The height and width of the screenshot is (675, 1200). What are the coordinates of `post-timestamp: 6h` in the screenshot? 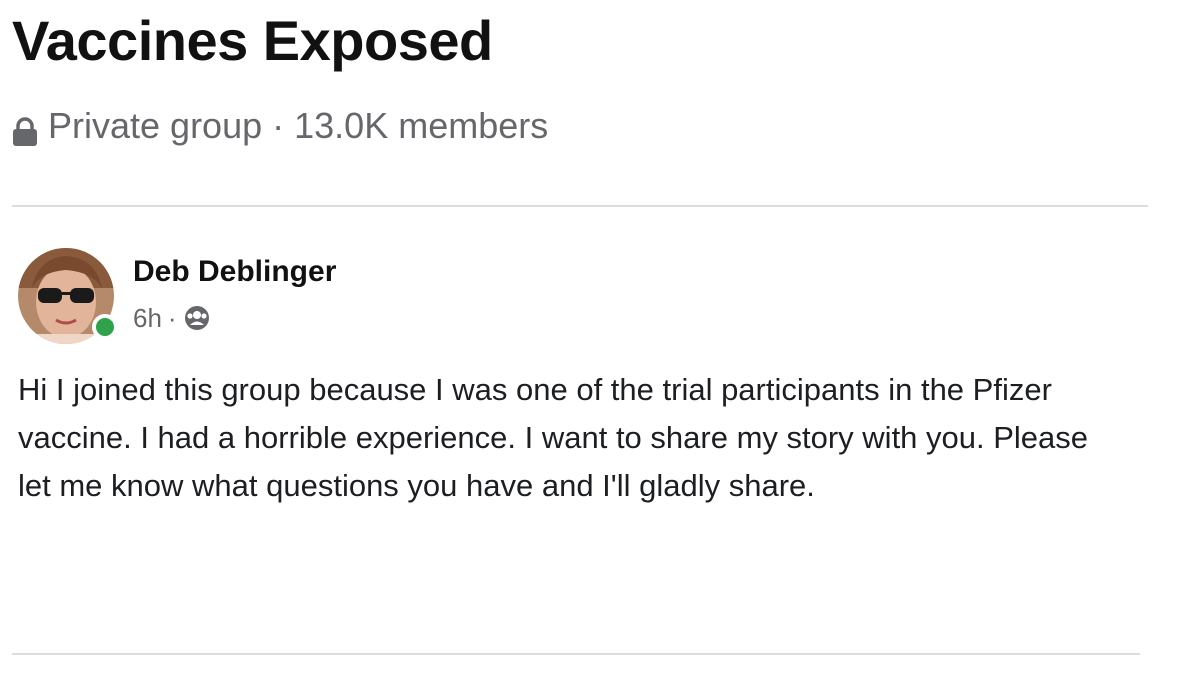 It's located at (147, 318).